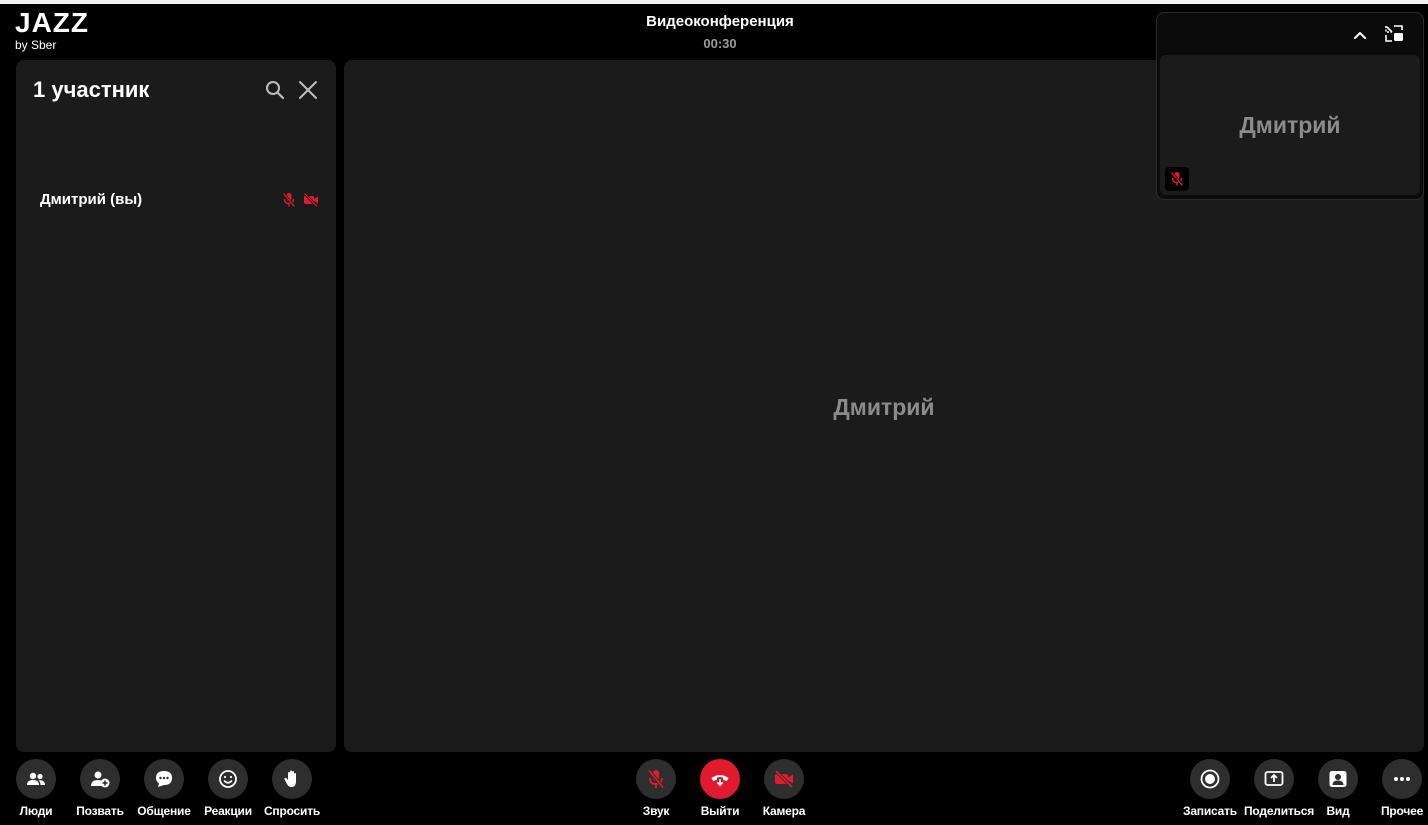 The image size is (1428, 825). I want to click on swap-view-icon, so click(1394, 34).